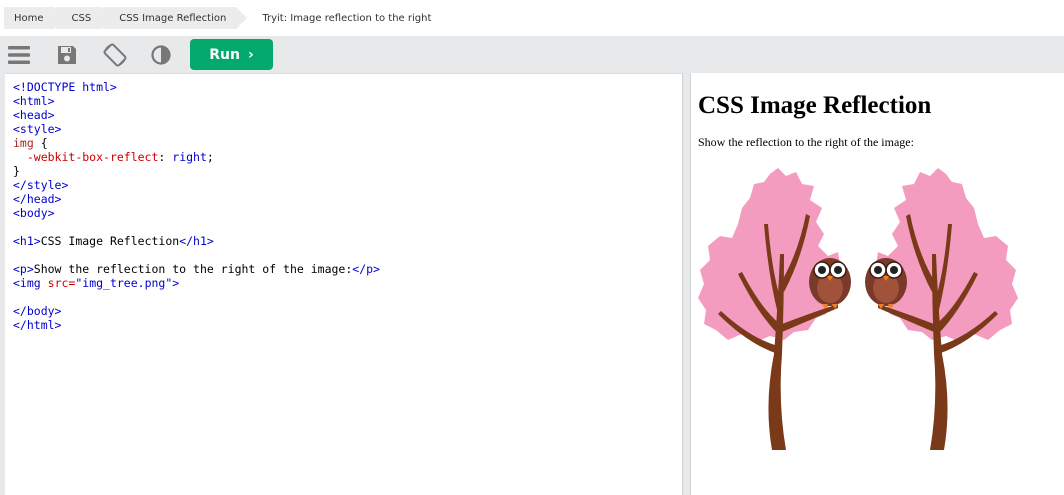 The height and width of the screenshot is (495, 1064). I want to click on breadcrumb-home-label: Home, so click(29, 18).